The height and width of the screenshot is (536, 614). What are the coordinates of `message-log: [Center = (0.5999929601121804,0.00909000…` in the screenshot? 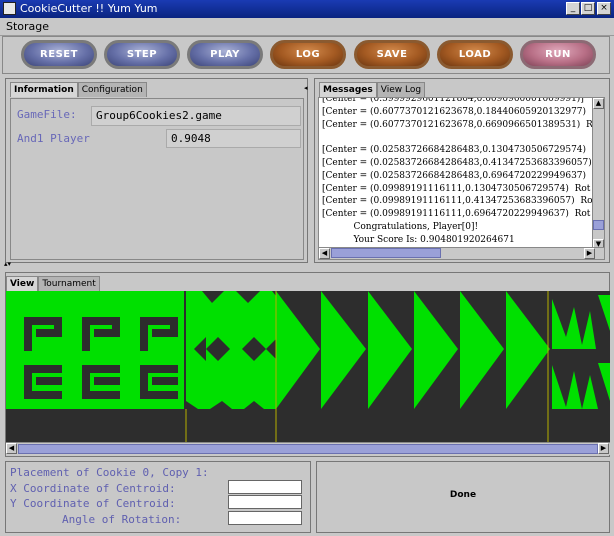 It's located at (461, 178).